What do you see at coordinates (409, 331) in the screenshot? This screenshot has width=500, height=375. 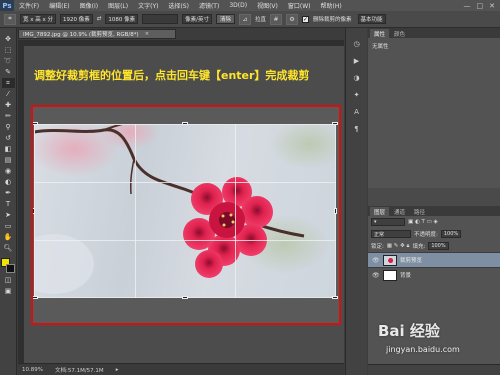 I see `baidu-jingyan-watermark: Bai 经验` at bounding box center [409, 331].